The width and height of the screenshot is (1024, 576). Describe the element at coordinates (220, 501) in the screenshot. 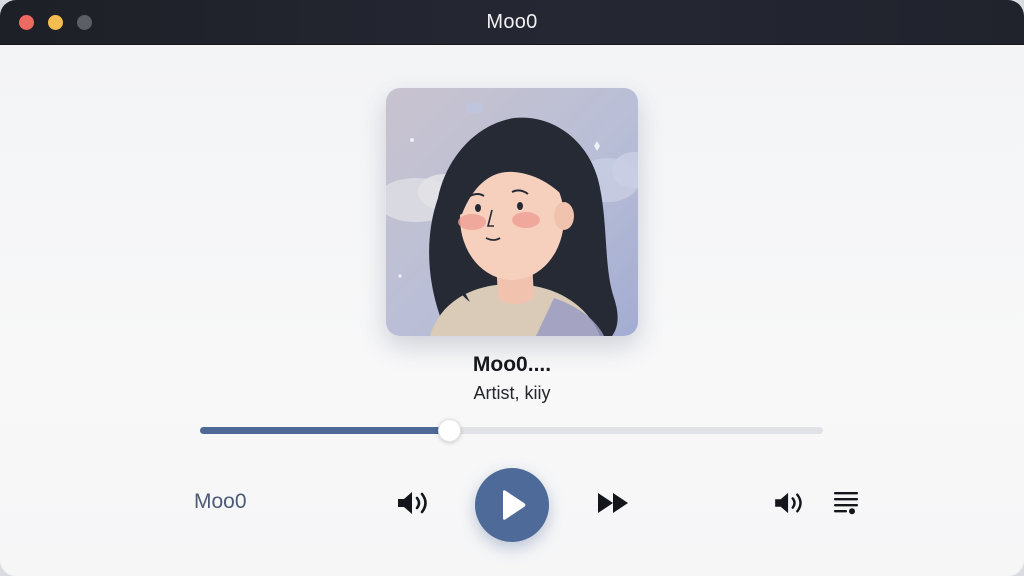

I see `app-label: Moo0` at that location.